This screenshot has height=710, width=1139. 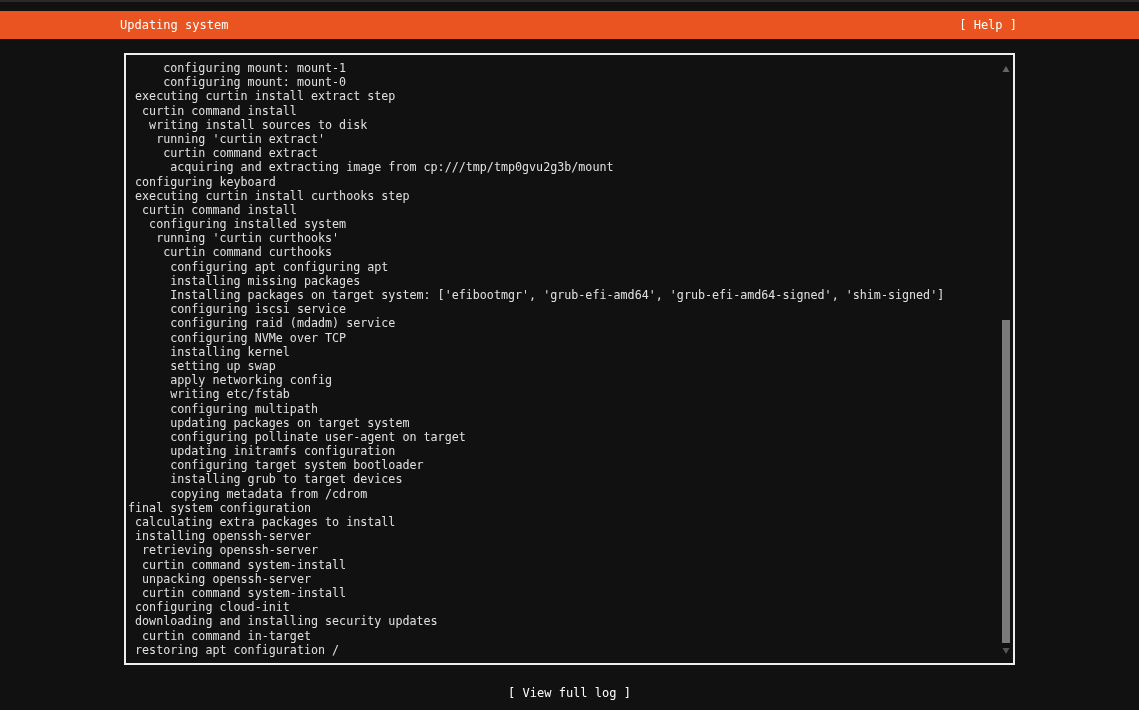 I want to click on scroll-up-icon, so click(x=1005, y=69).